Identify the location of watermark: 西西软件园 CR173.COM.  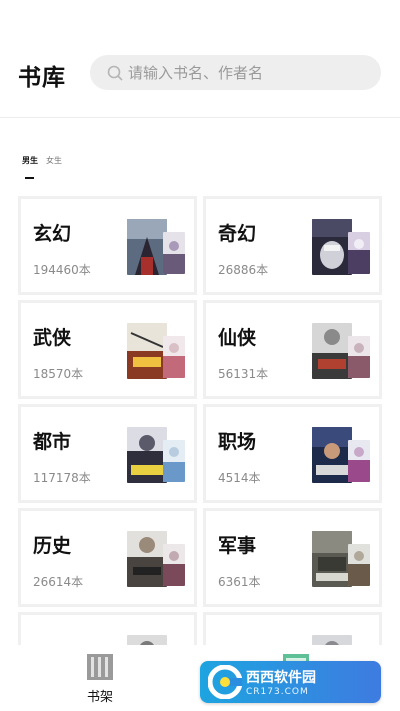
(290, 682).